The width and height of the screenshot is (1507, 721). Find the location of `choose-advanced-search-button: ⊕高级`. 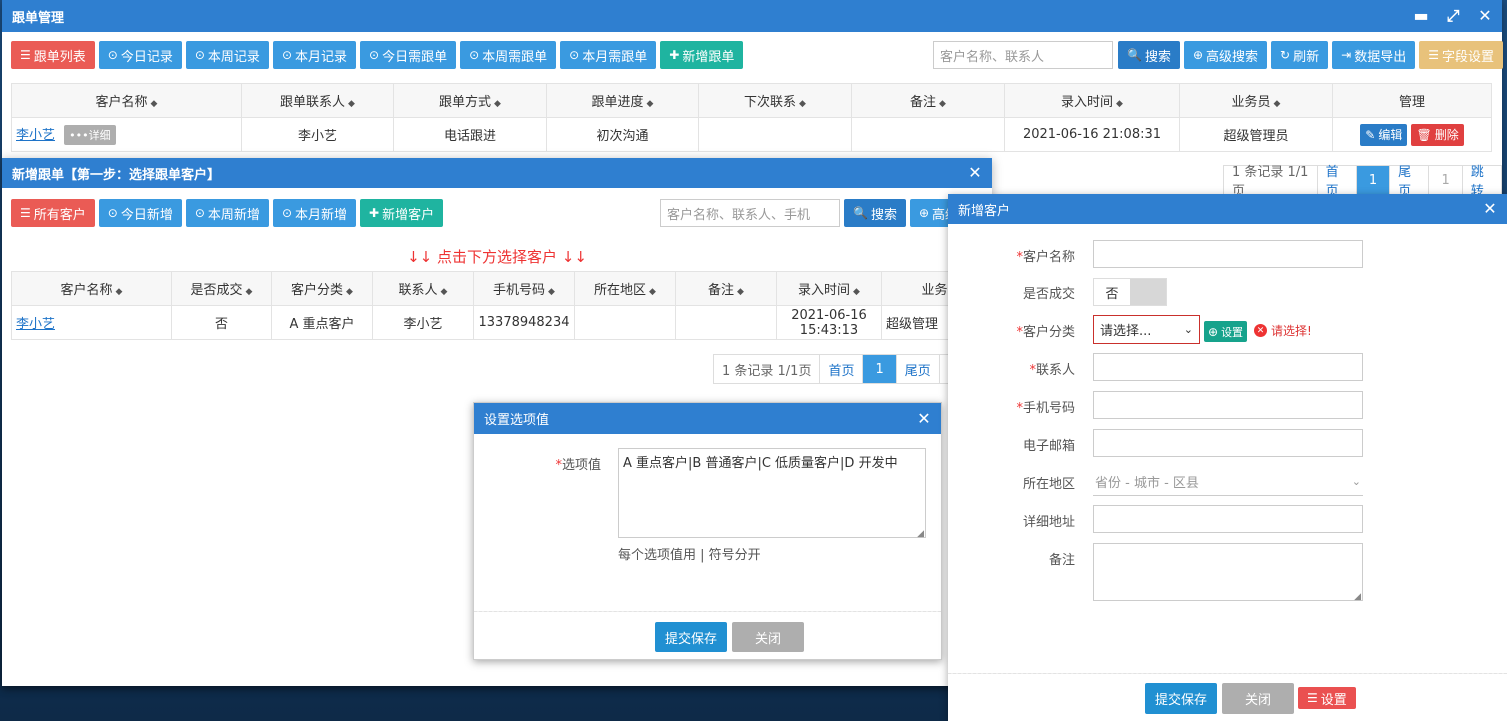

choose-advanced-search-button: ⊕高级 is located at coordinates (929, 213).